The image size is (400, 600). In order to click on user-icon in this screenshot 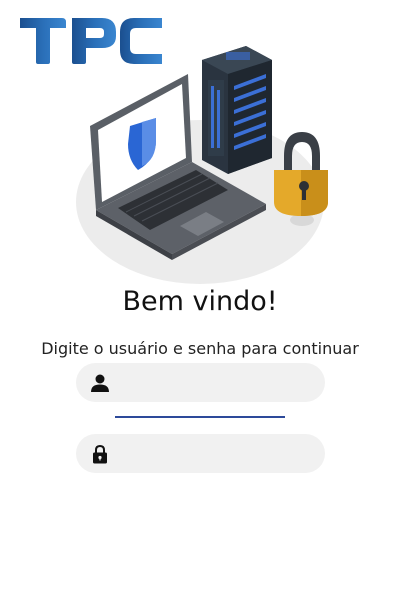, I will do `click(100, 383)`.